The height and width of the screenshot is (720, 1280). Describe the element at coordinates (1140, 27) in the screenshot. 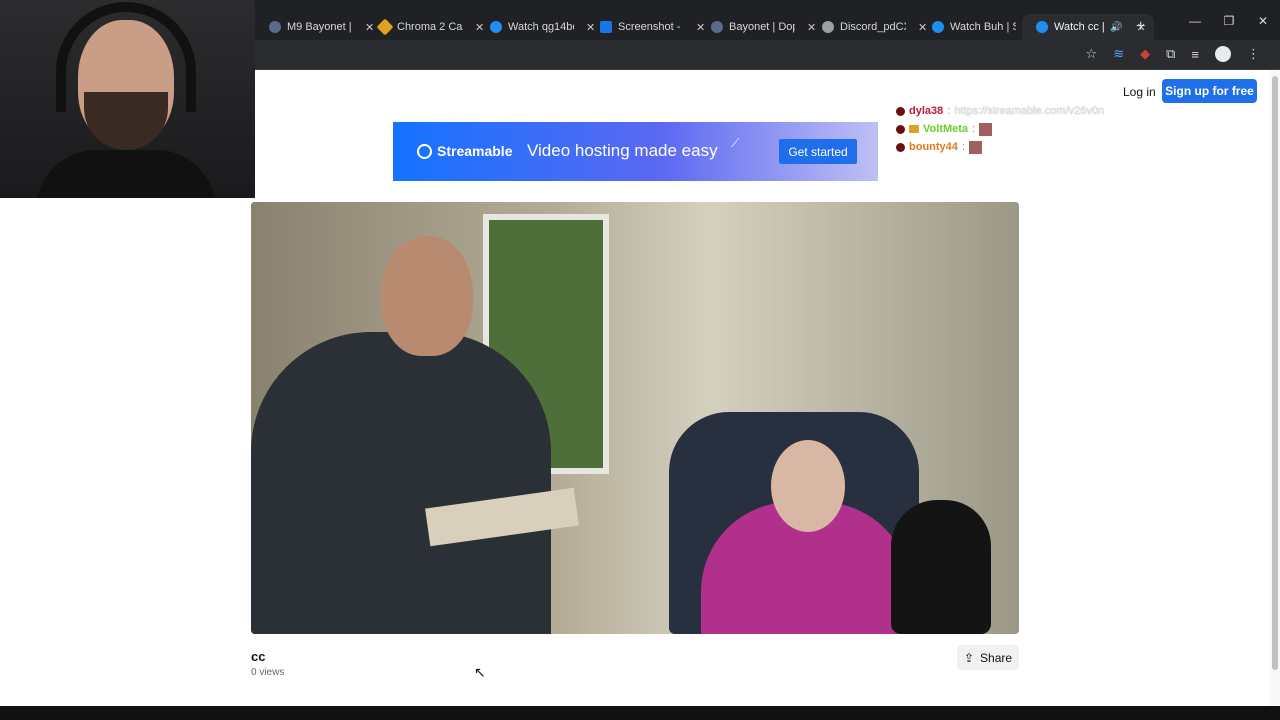

I see `new-tab-icon: +` at that location.